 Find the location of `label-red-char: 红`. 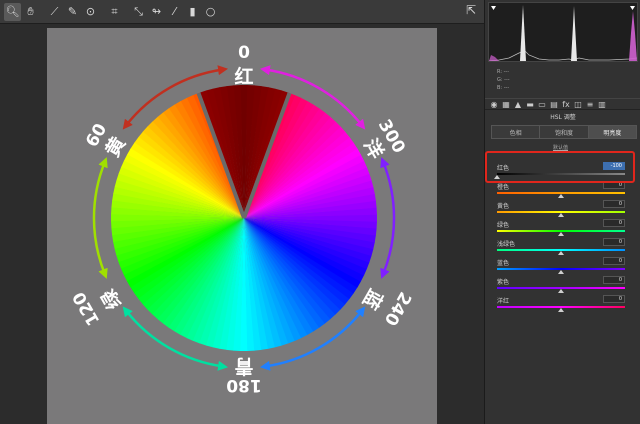

label-red-char: 红 is located at coordinates (243, 76).